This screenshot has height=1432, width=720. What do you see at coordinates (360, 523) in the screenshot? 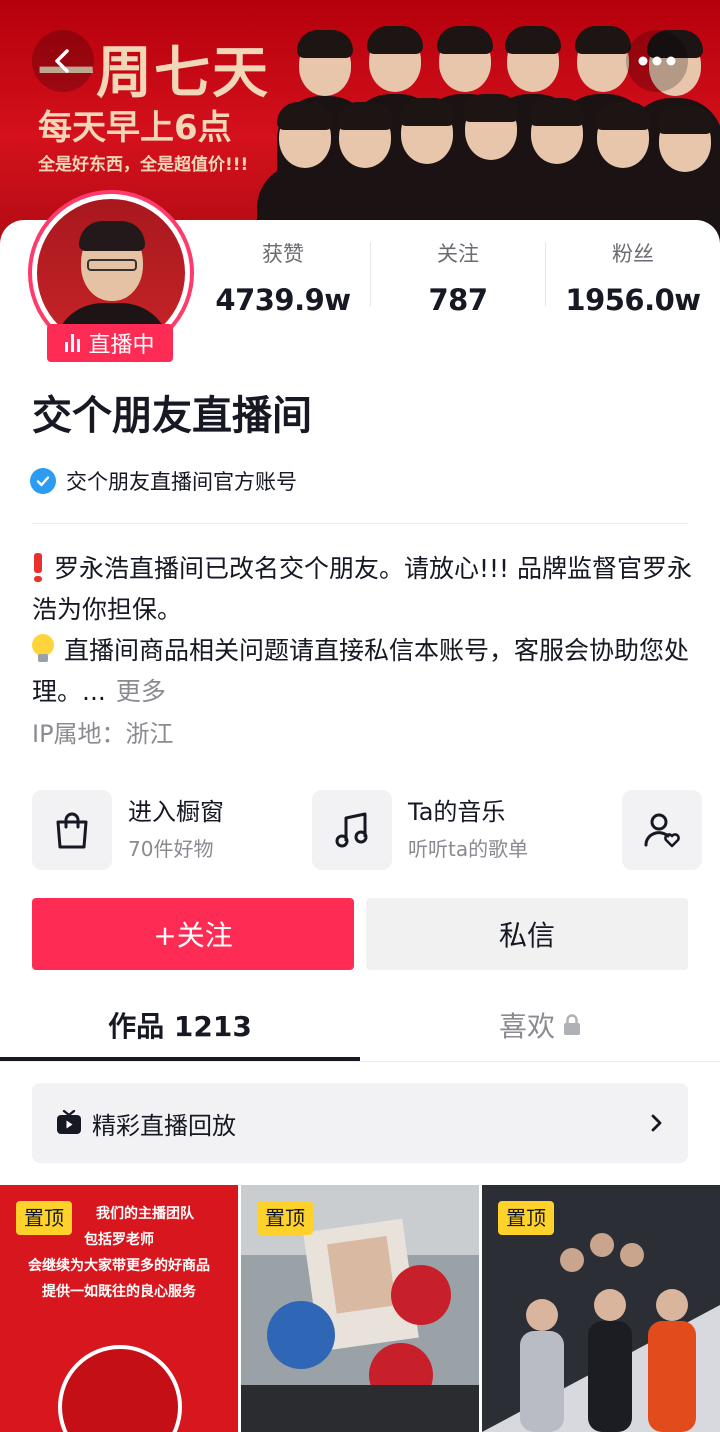
I see `divider` at bounding box center [360, 523].